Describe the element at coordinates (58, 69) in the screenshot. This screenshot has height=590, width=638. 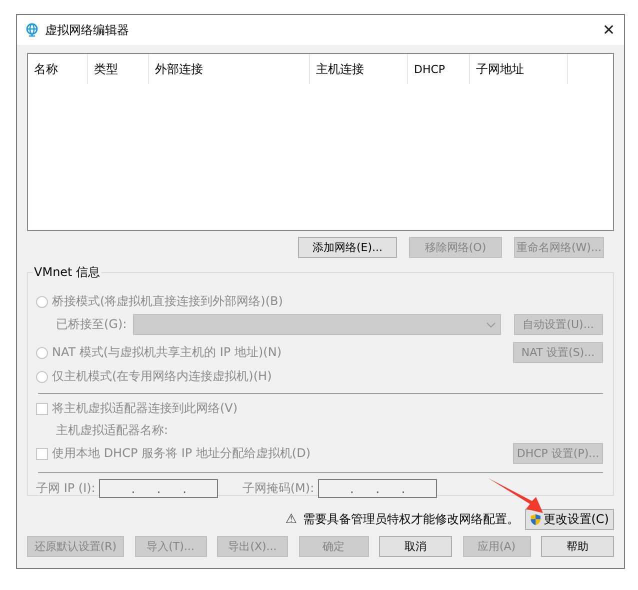
I see `column-header: 名称` at that location.